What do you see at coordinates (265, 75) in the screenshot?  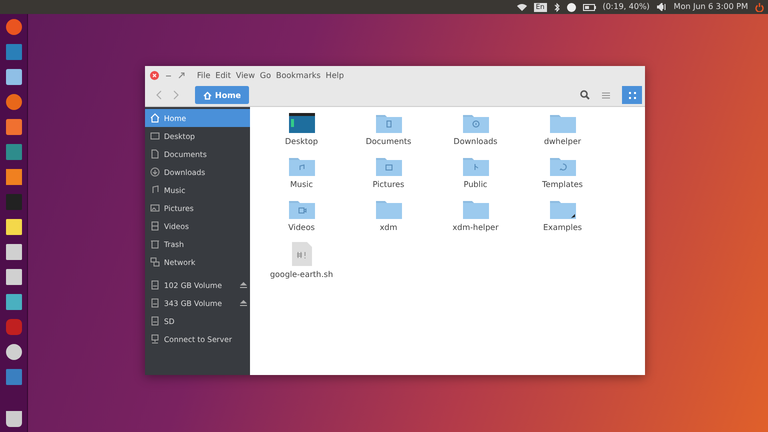 I see `menu-item: Go` at bounding box center [265, 75].